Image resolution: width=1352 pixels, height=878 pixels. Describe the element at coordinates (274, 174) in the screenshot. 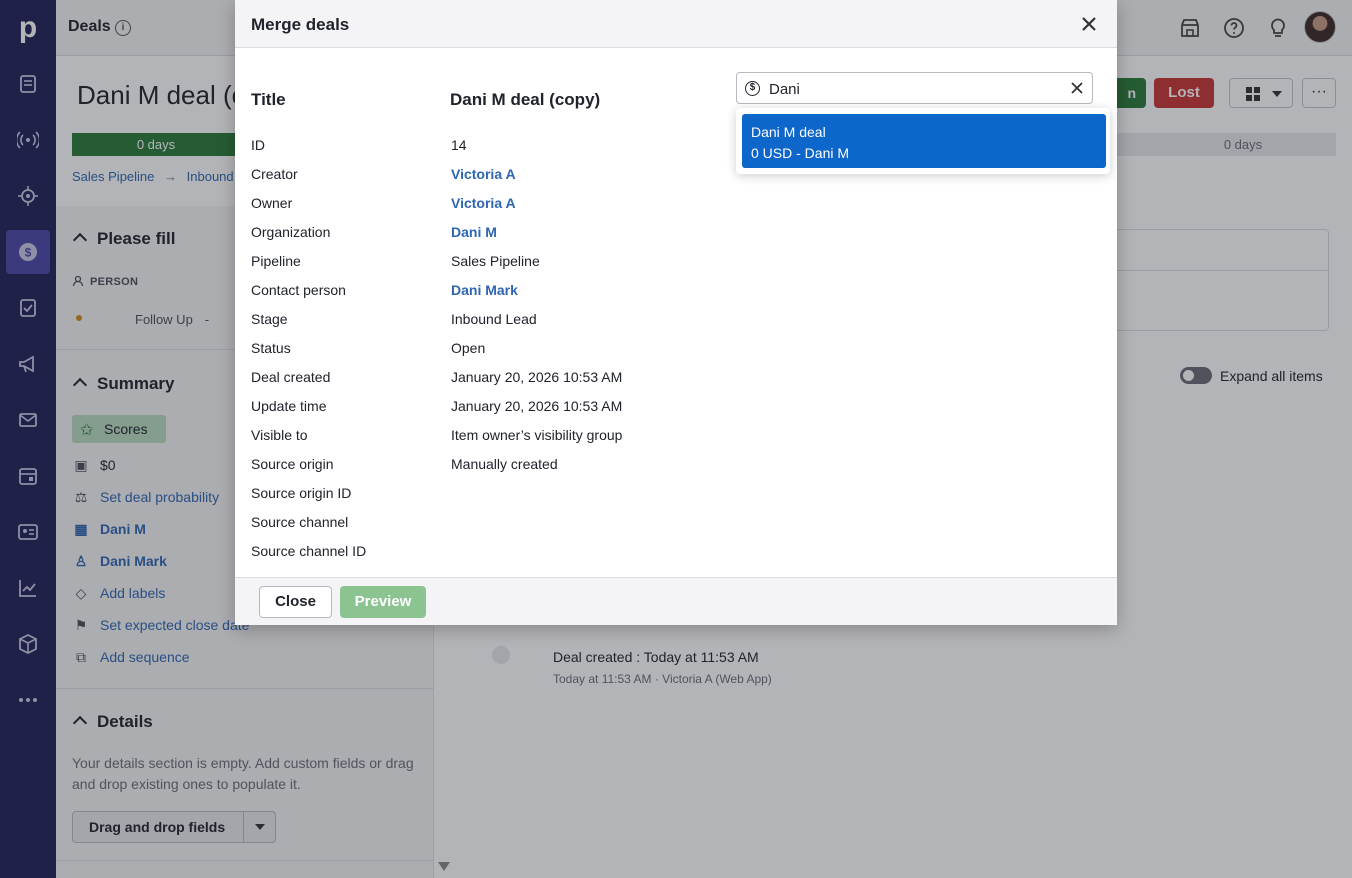

I see `field-label: Creator` at that location.